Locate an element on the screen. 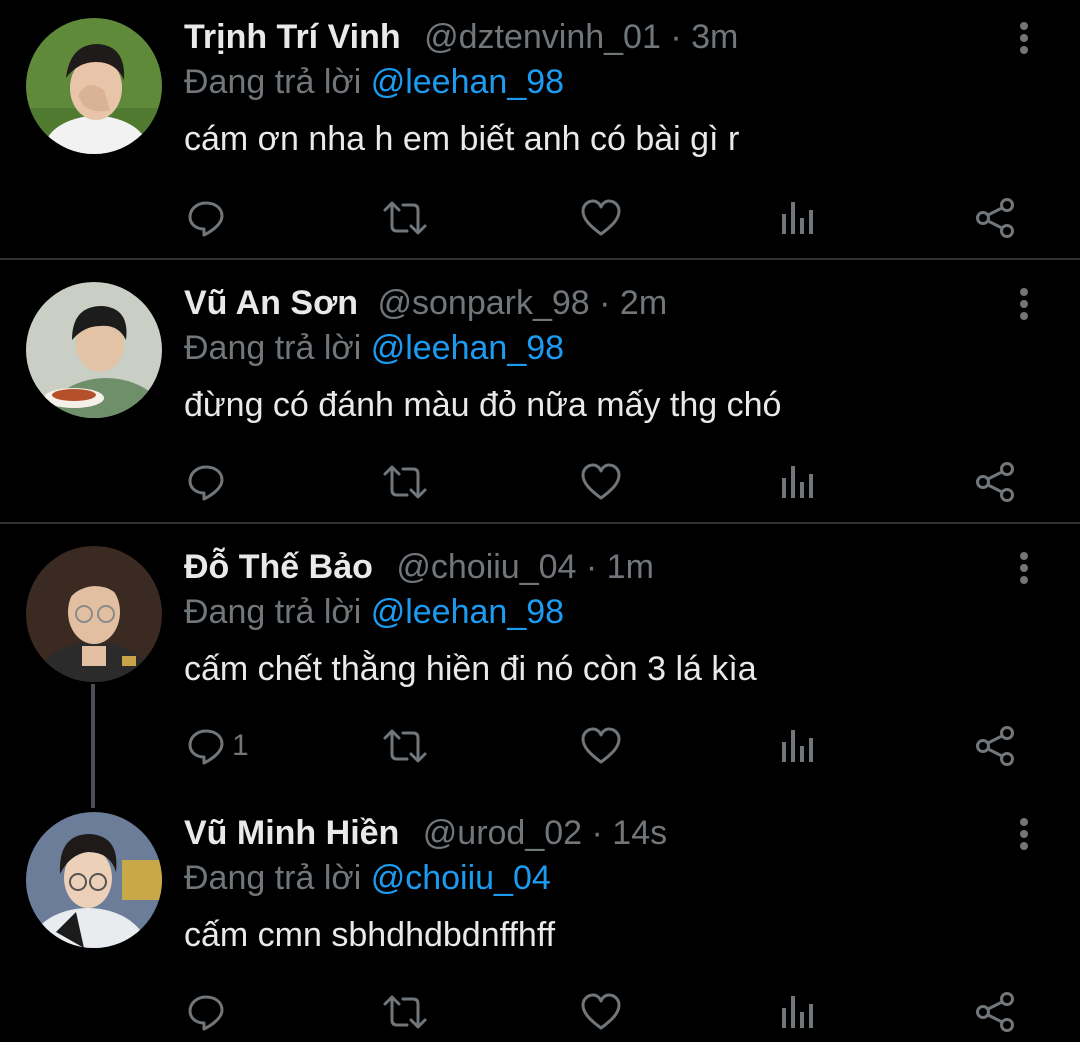 The width and height of the screenshot is (1080, 1042). display-name: Vũ An Sơn is located at coordinates (271, 303).